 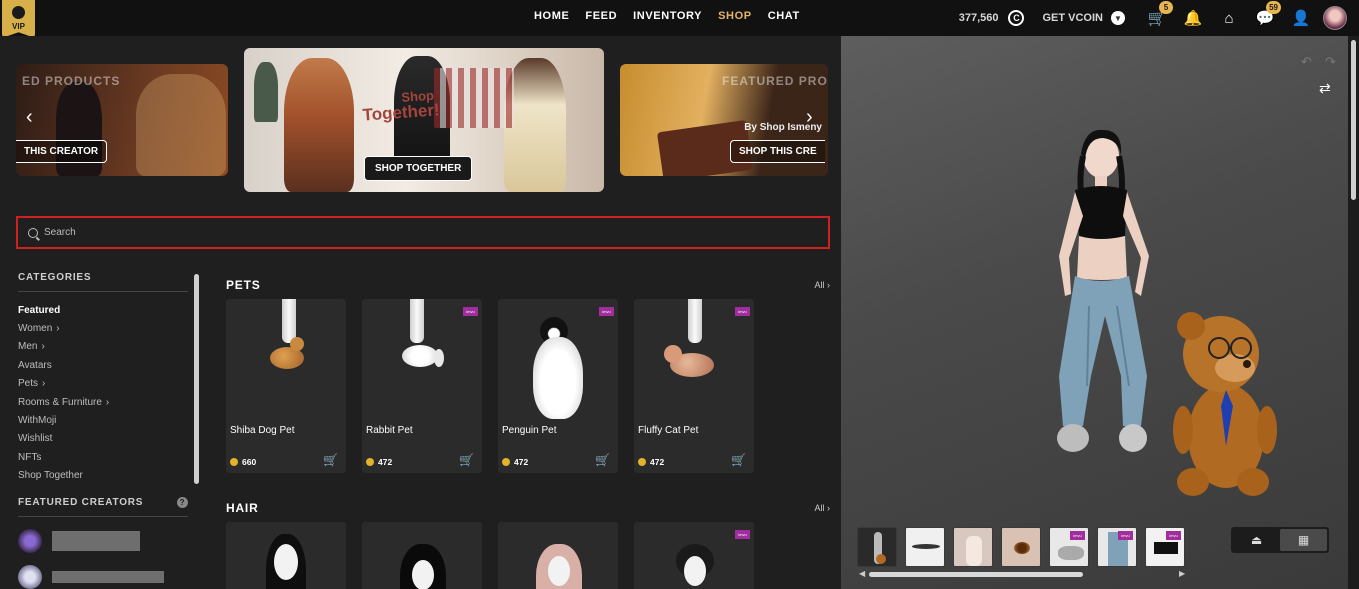 I want to click on teddy-bear-pet, so click(x=1226, y=406).